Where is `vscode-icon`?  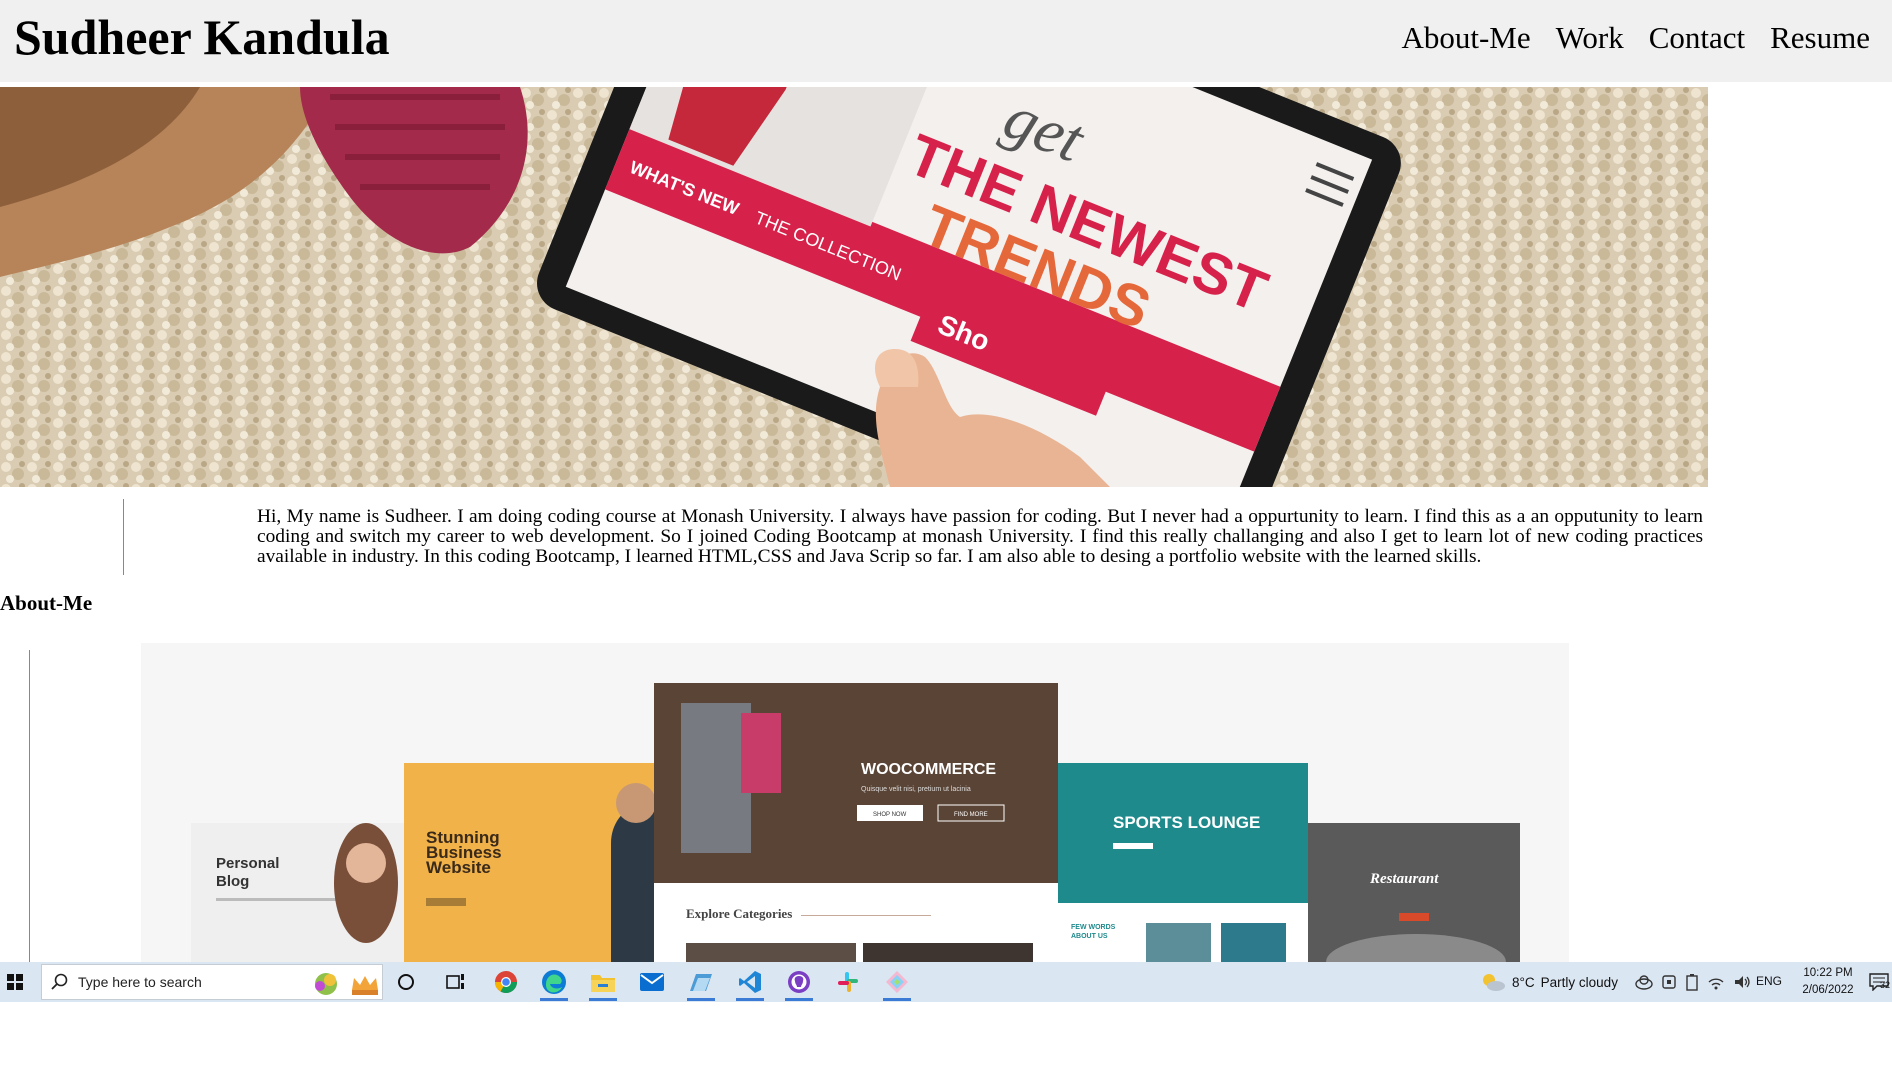
vscode-icon is located at coordinates (750, 982).